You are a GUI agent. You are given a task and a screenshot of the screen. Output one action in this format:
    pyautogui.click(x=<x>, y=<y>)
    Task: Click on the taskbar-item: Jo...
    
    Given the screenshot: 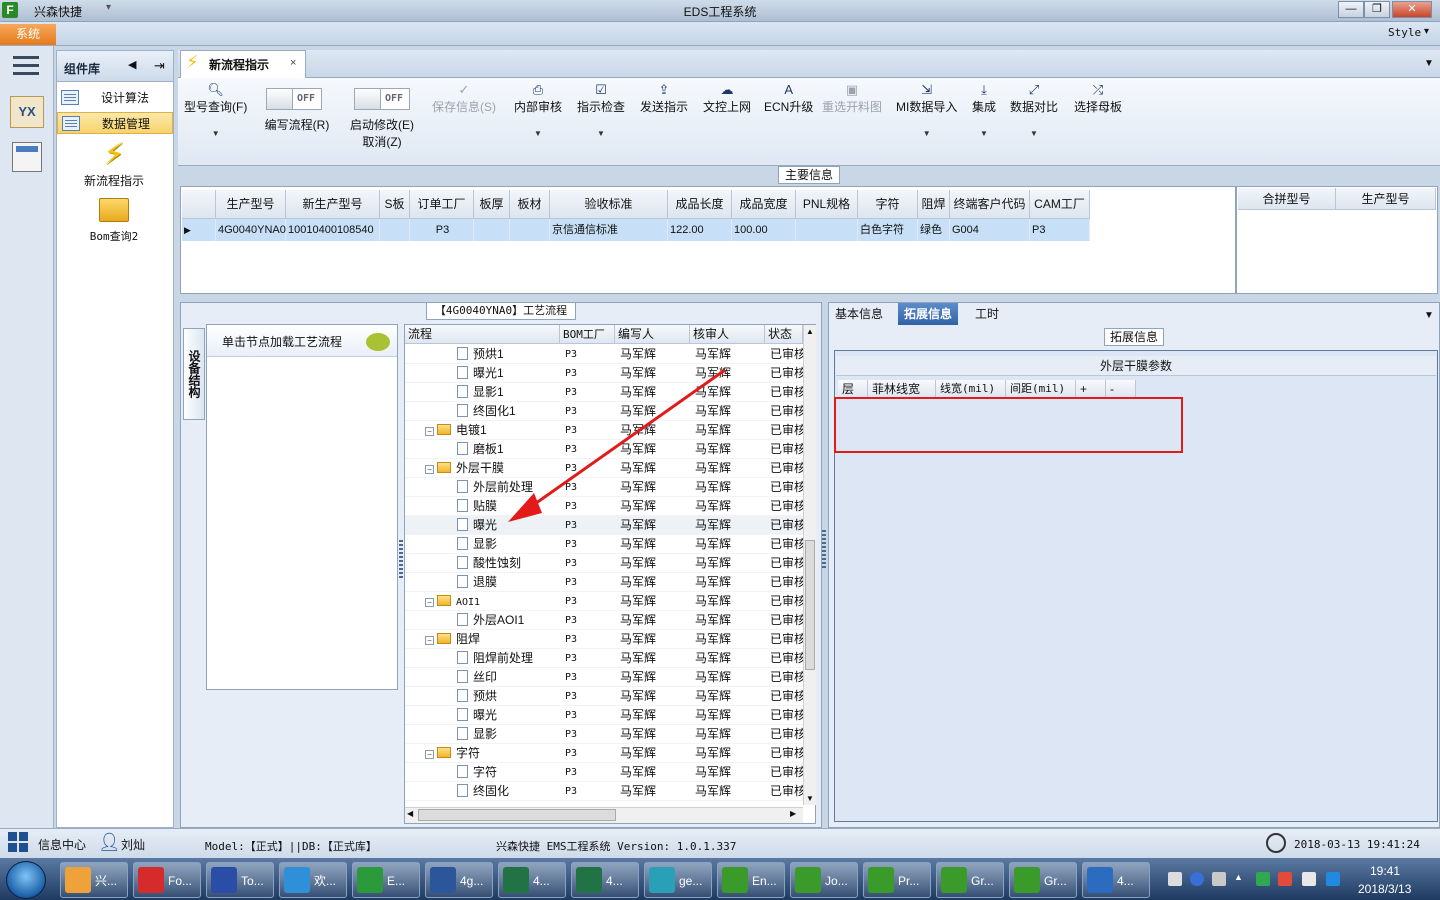 What is the action you would take?
    pyautogui.click(x=824, y=880)
    